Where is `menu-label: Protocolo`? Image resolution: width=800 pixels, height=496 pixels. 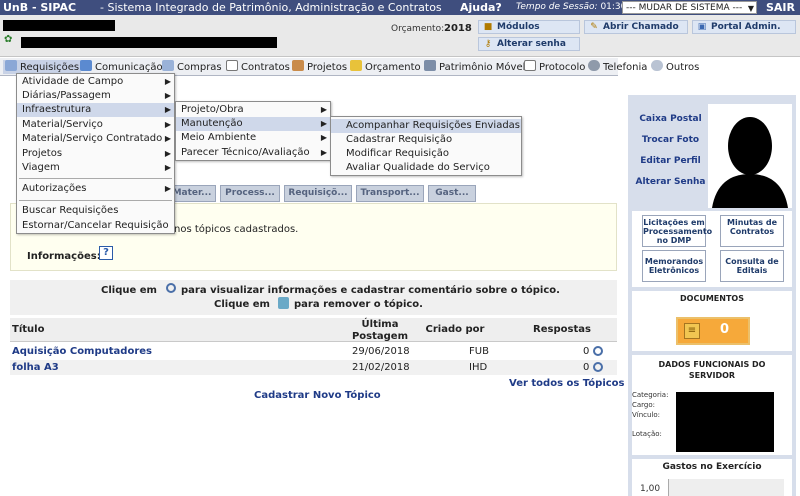 menu-label: Protocolo is located at coordinates (562, 67).